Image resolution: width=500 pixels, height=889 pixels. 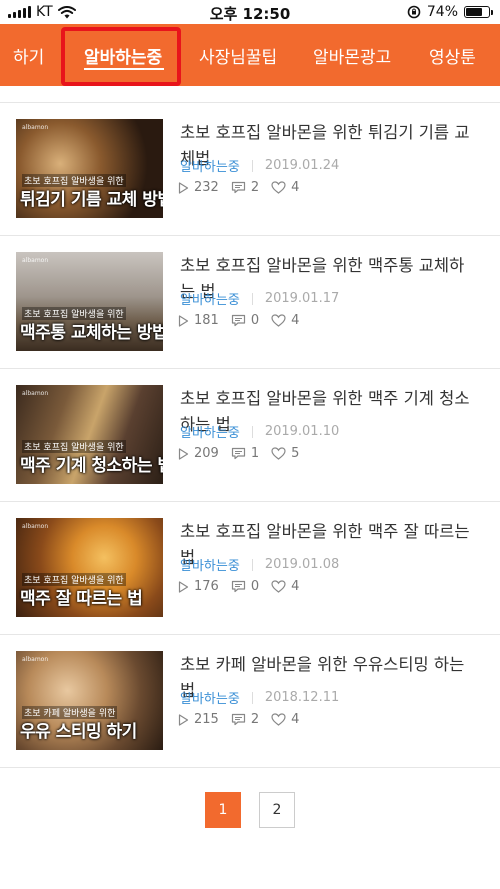 What do you see at coordinates (198, 719) in the screenshot?
I see `view-count: 215` at bounding box center [198, 719].